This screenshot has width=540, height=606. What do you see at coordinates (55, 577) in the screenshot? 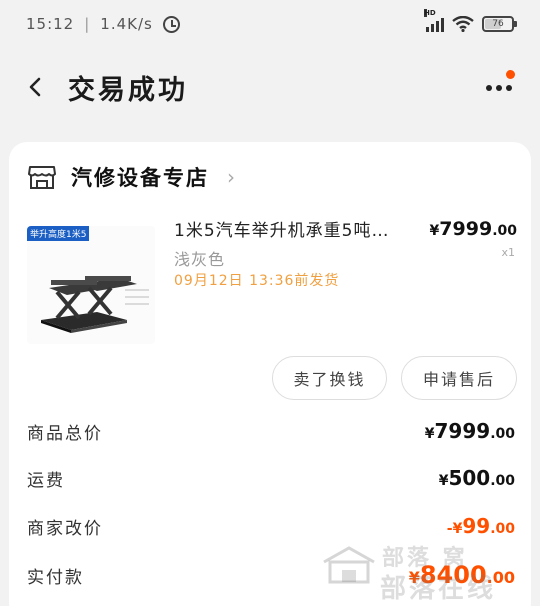
I see `paid-label: 实付款` at bounding box center [55, 577].